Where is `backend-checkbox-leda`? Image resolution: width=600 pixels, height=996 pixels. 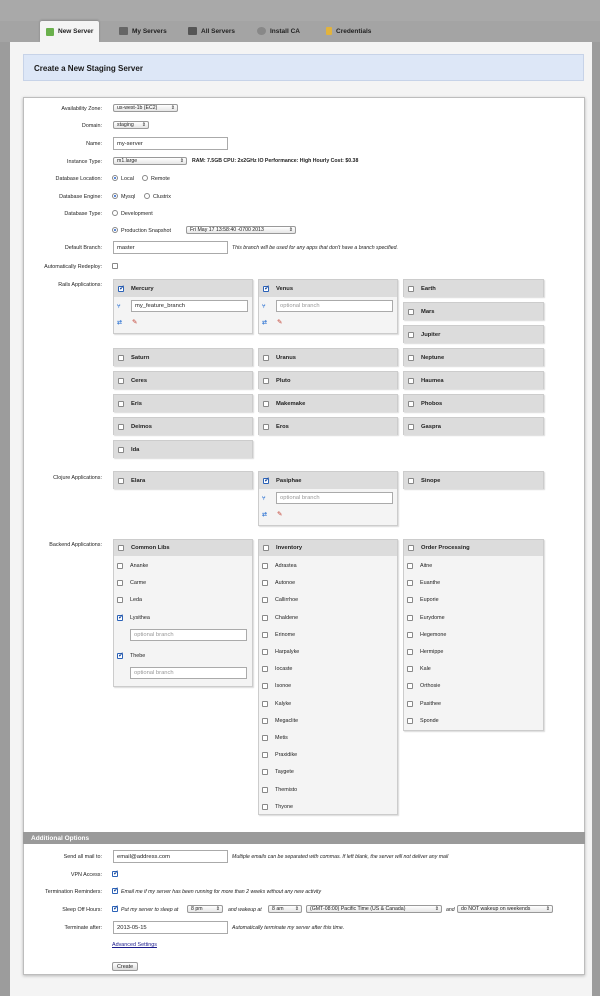
backend-checkbox-leda is located at coordinates (120, 600).